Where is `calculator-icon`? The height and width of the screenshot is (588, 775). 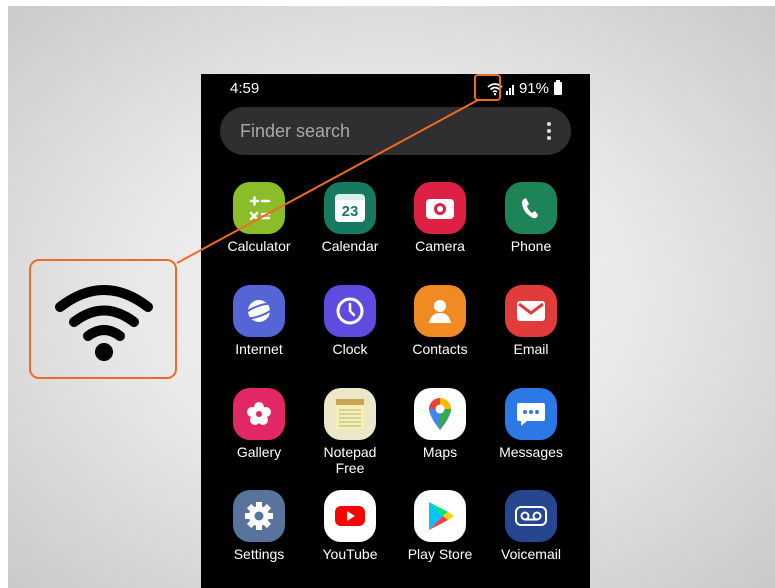 calculator-icon is located at coordinates (259, 208).